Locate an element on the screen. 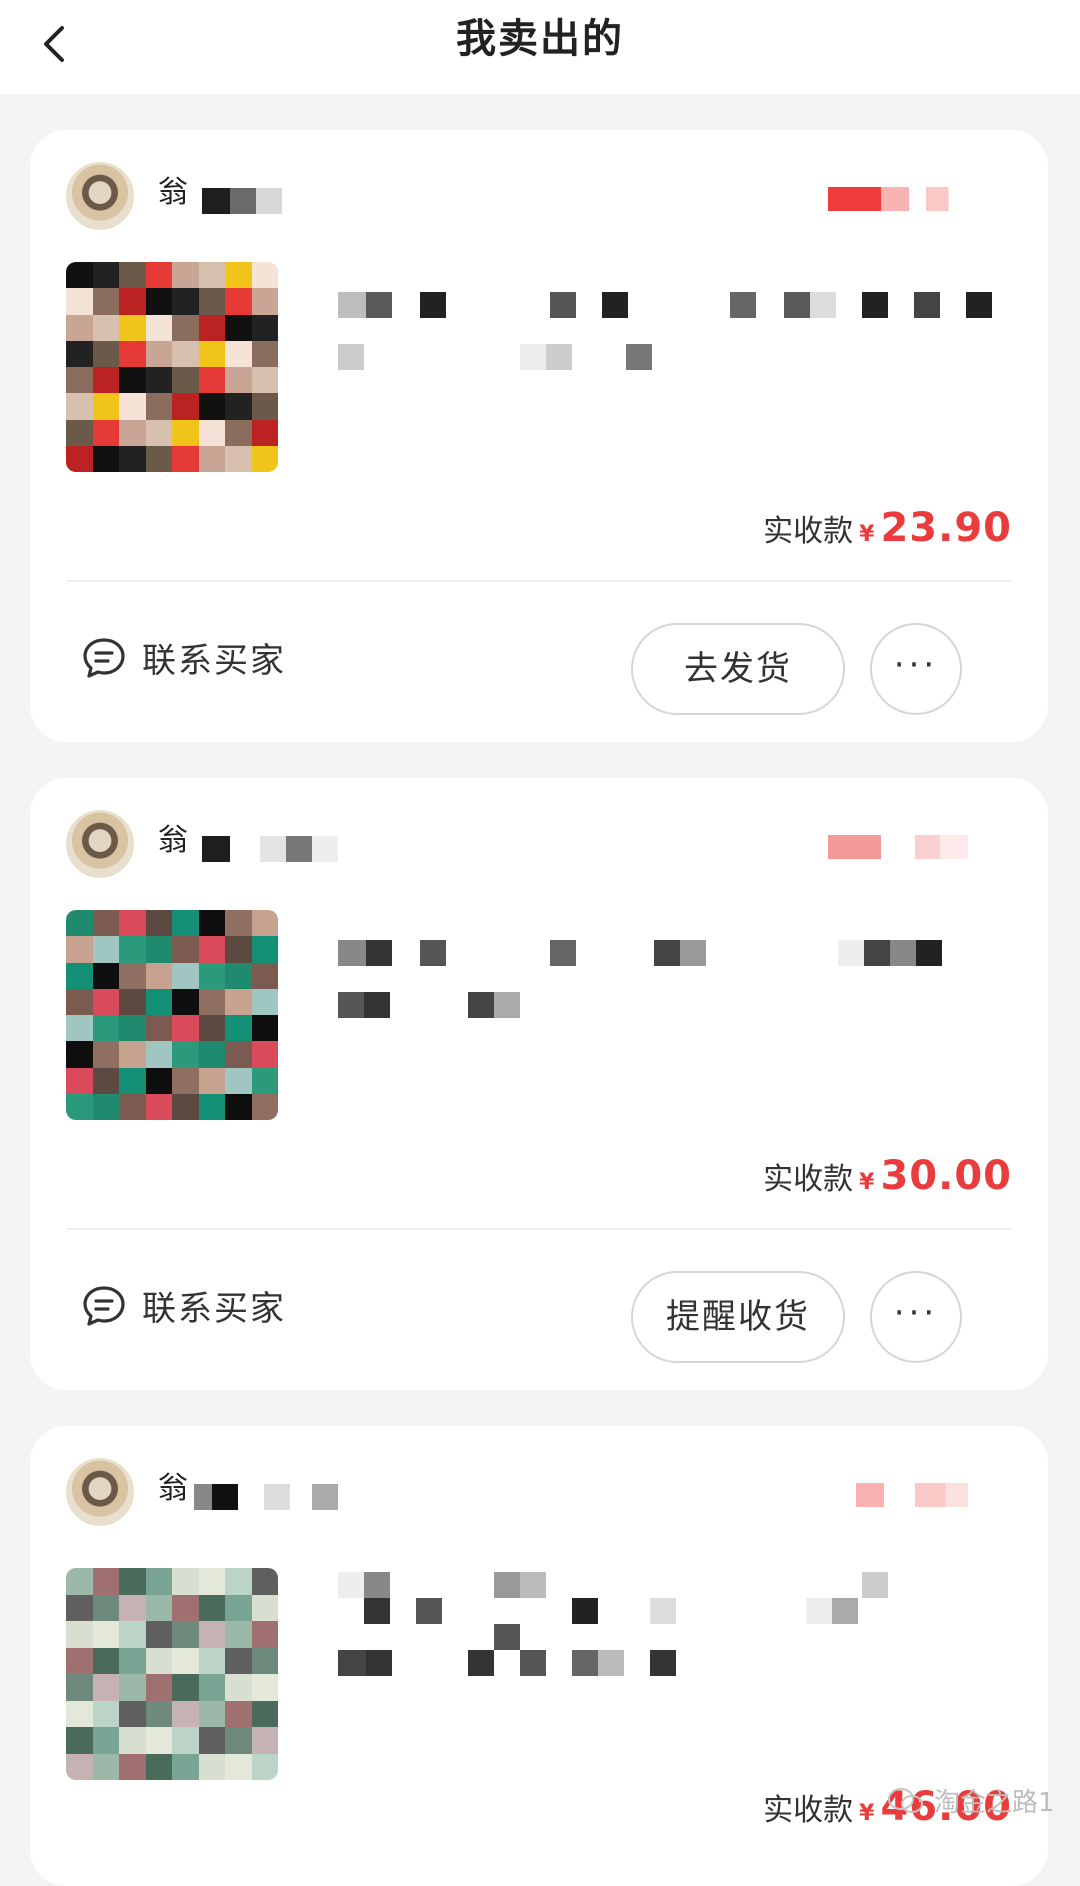  watermark: 淘金之路1 is located at coordinates (970, 1800).